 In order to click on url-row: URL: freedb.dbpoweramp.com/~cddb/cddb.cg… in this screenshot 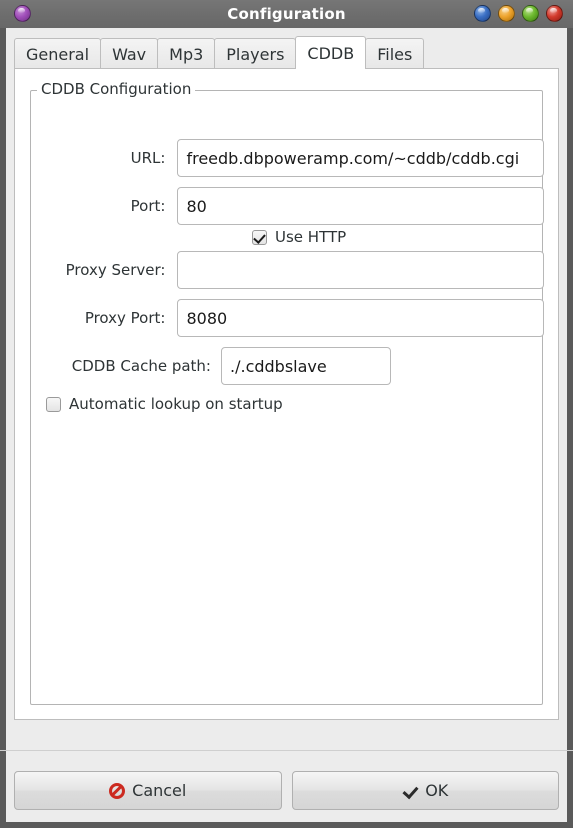, I will do `click(295, 158)`.